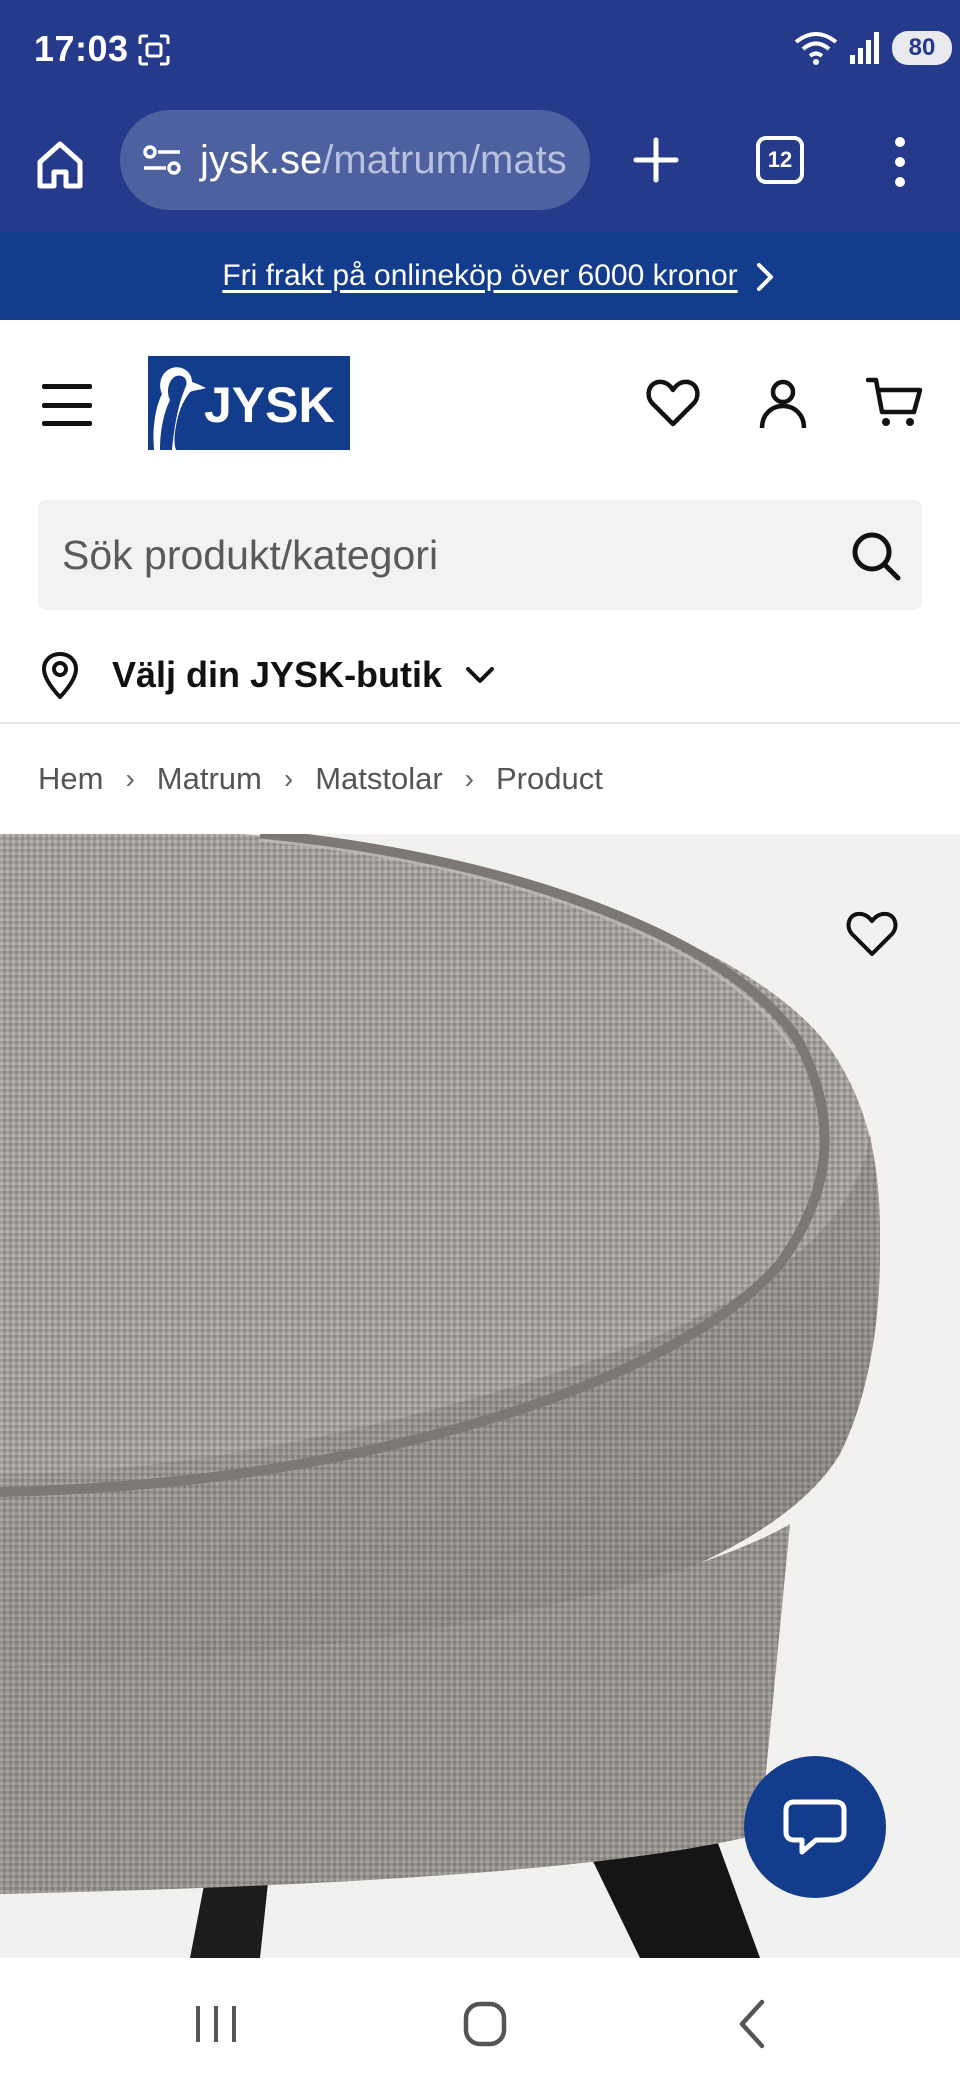  Describe the element at coordinates (480, 52) in the screenshot. I see `status-bar: 17:03 80` at that location.